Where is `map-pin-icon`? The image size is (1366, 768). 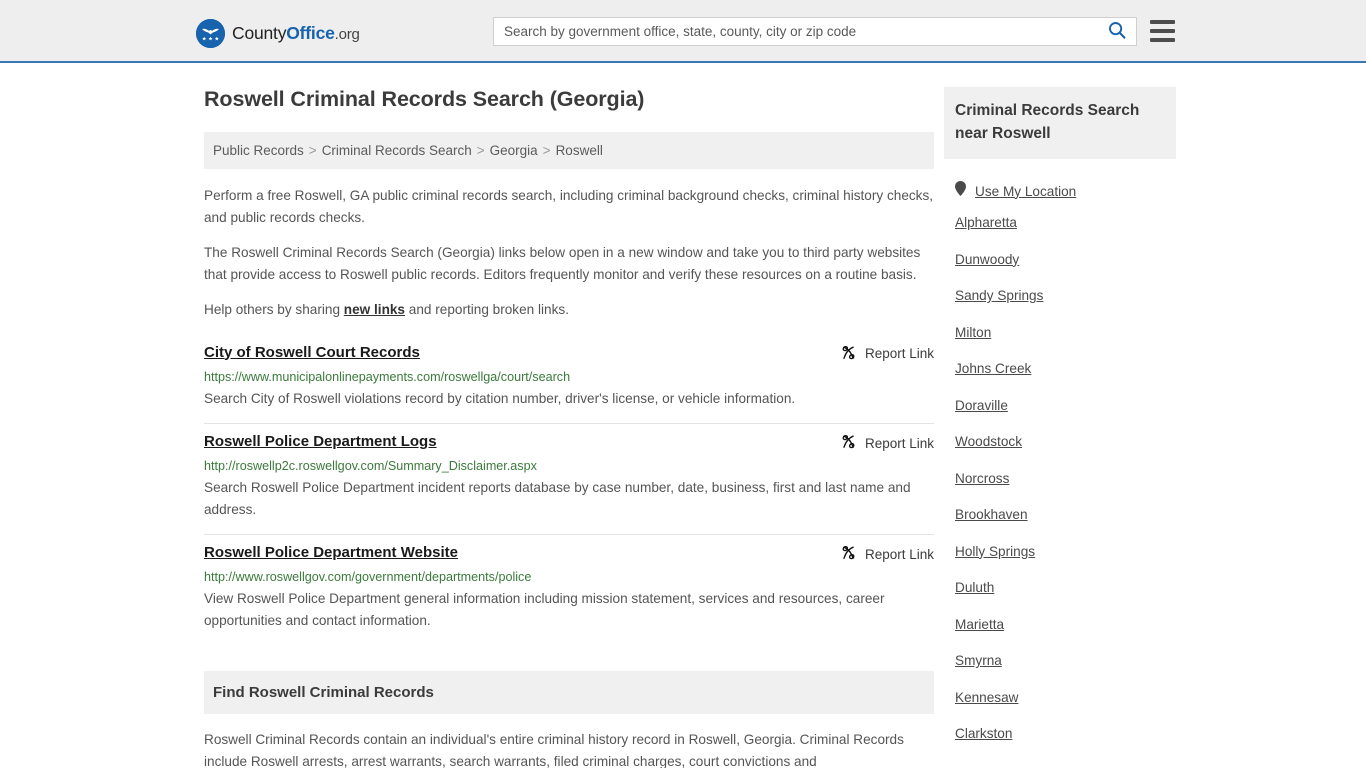
map-pin-icon is located at coordinates (960, 191).